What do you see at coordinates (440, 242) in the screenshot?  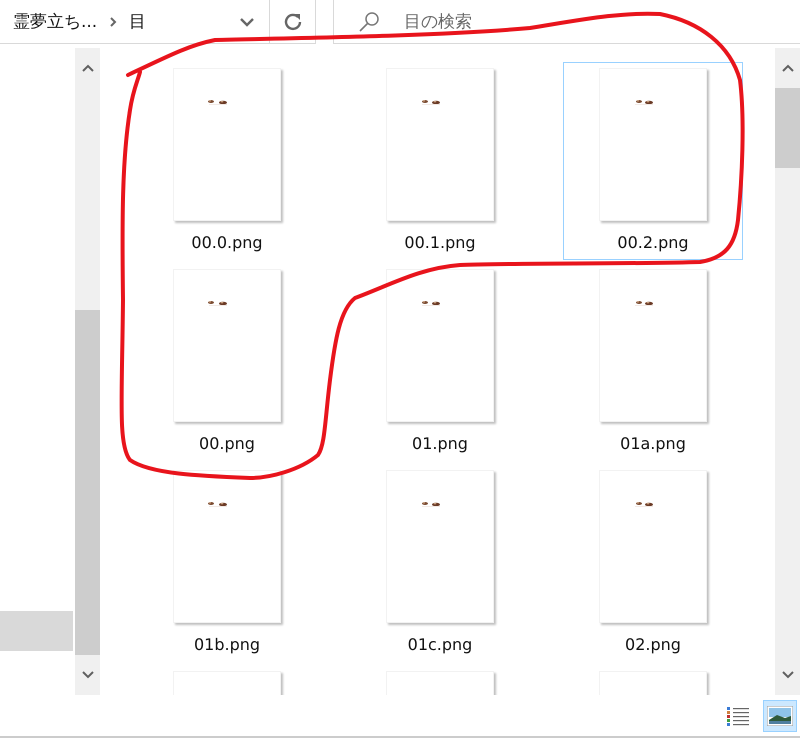 I see `file-name: 00.1.png` at bounding box center [440, 242].